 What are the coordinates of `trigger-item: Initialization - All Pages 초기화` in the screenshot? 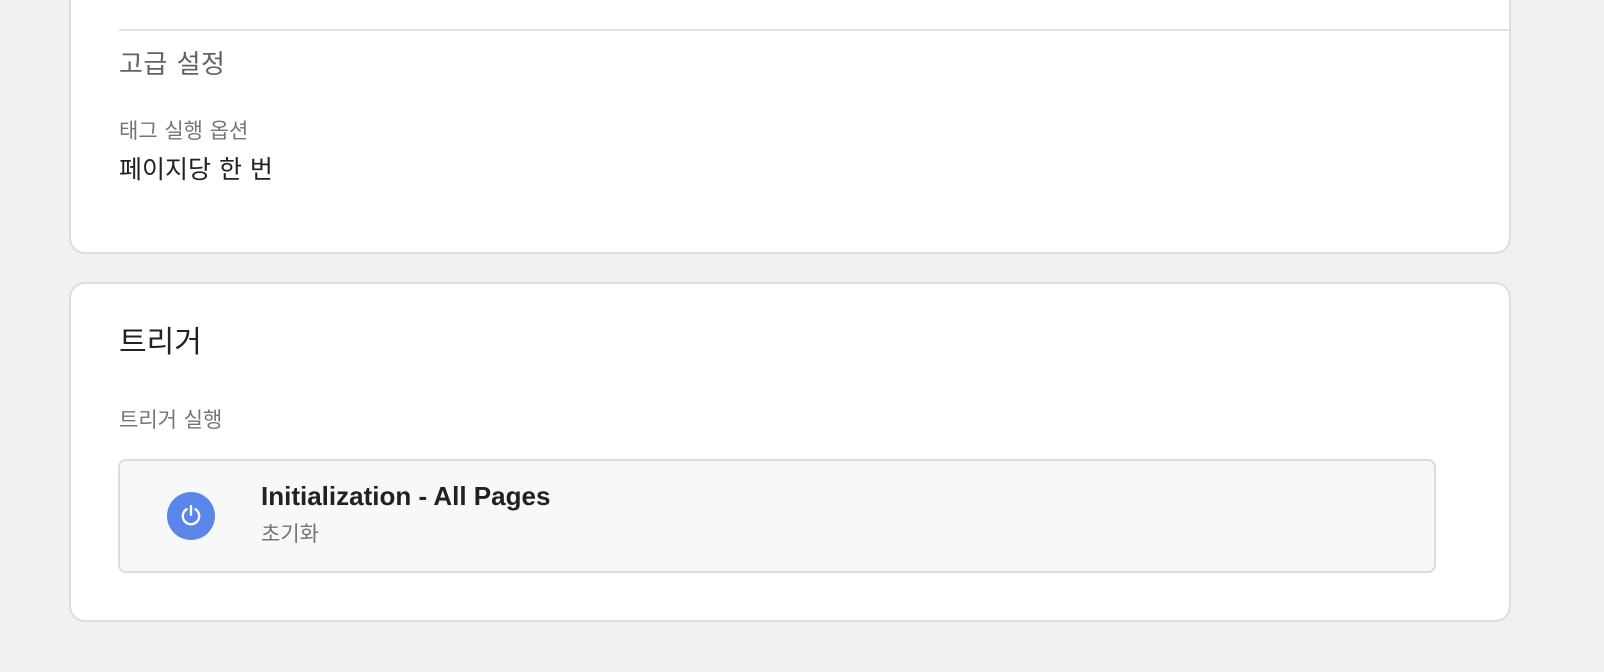 It's located at (777, 516).